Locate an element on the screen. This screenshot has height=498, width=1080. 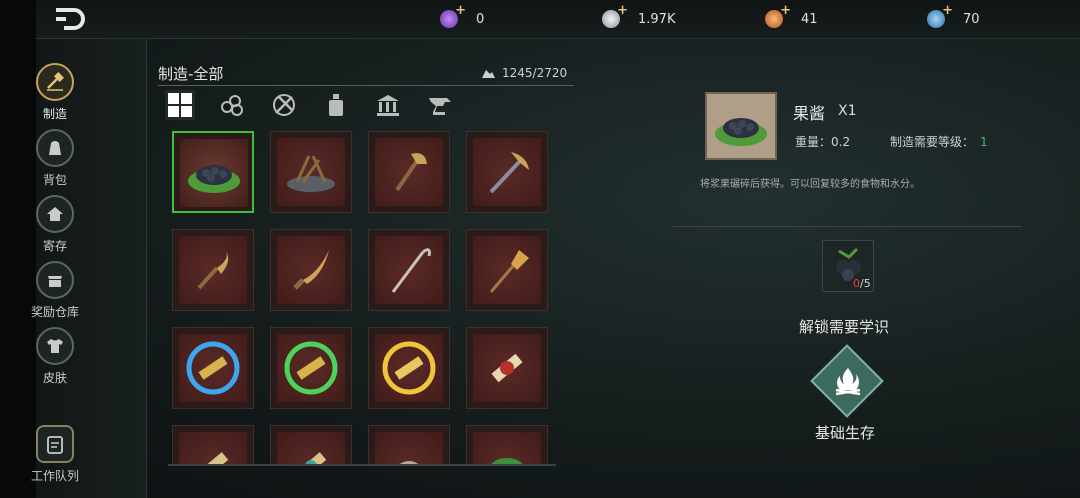
detail-item-quantity: X1 is located at coordinates (847, 111).